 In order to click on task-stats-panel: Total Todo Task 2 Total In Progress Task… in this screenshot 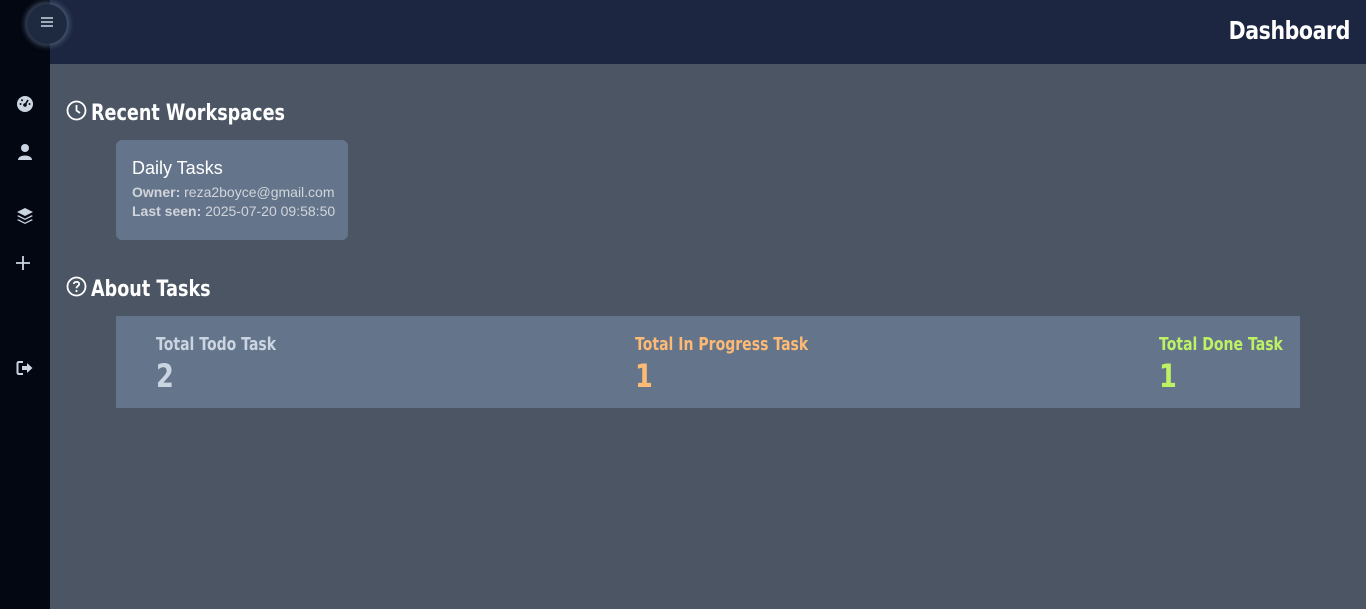, I will do `click(708, 362)`.